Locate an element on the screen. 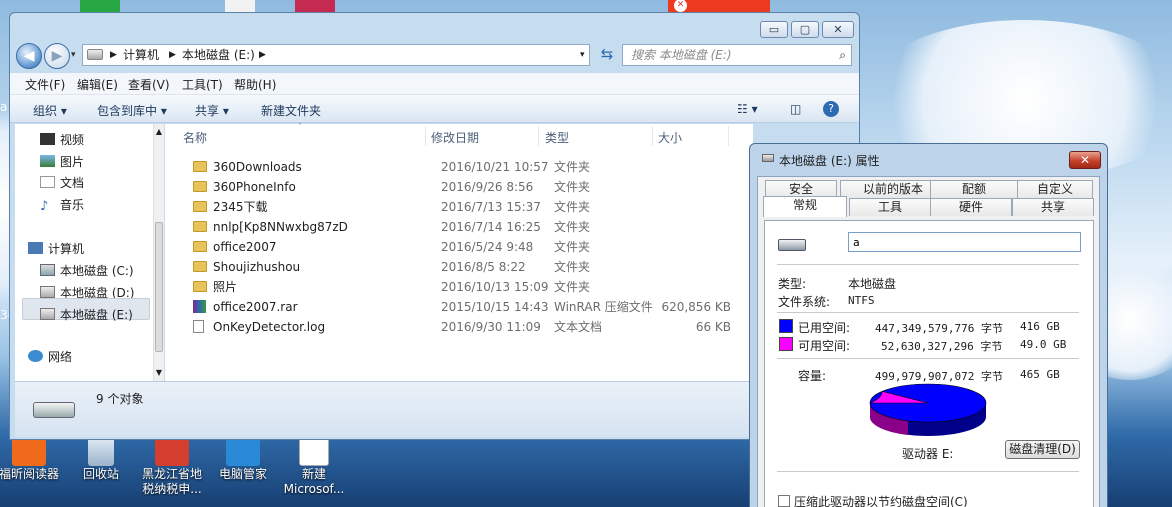 This screenshot has height=507, width=1172. share-button: 共享 ▾ is located at coordinates (212, 110).